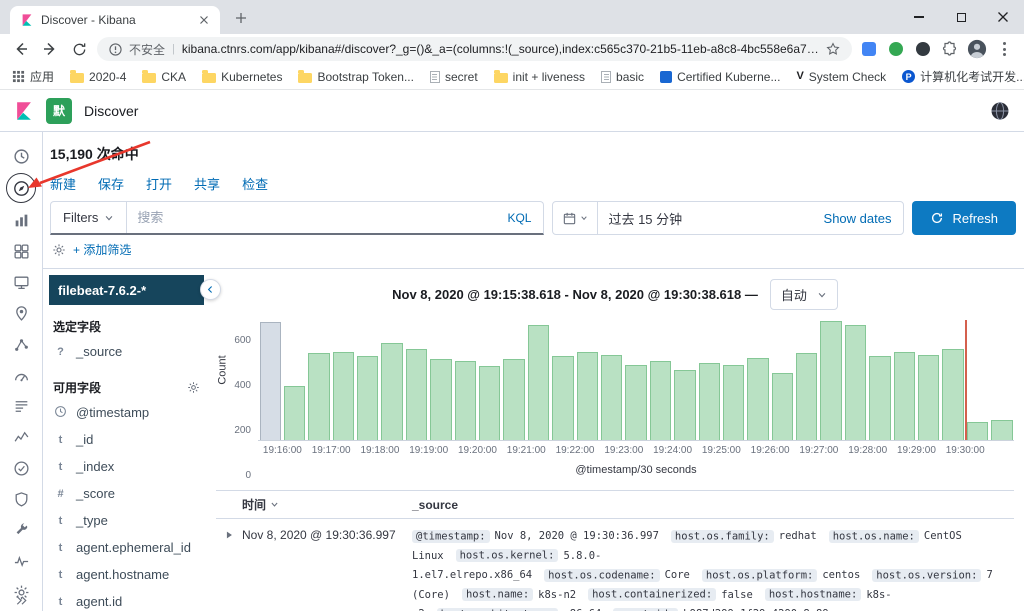 The image size is (1024, 612). Describe the element at coordinates (21, 561) in the screenshot. I see `nav-stack-monitoring-icon` at that location.